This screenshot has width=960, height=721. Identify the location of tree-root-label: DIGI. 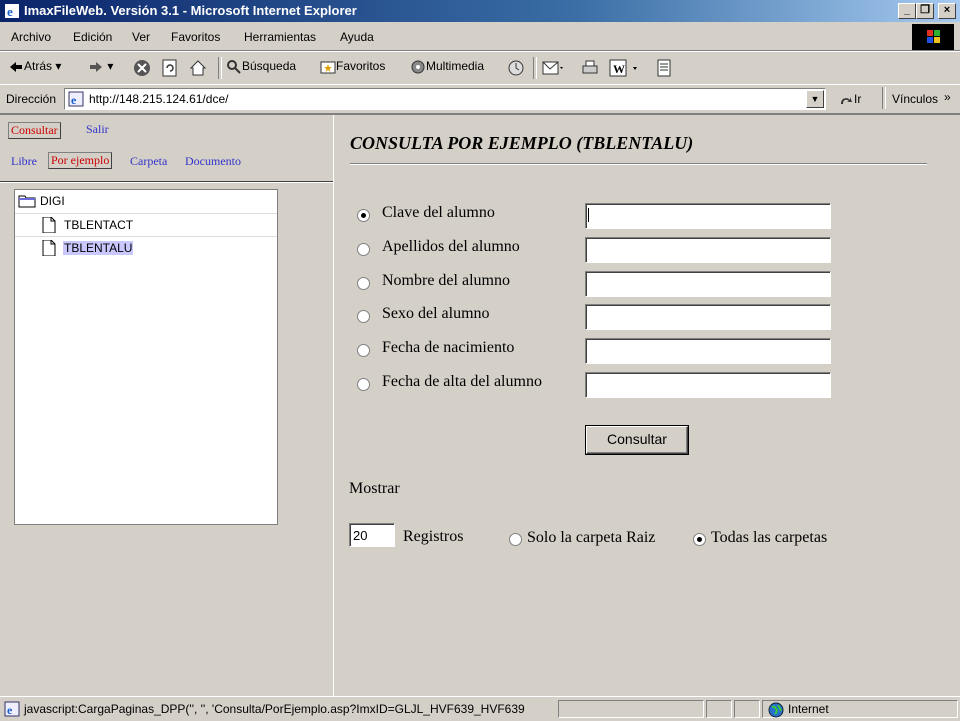
(52, 201).